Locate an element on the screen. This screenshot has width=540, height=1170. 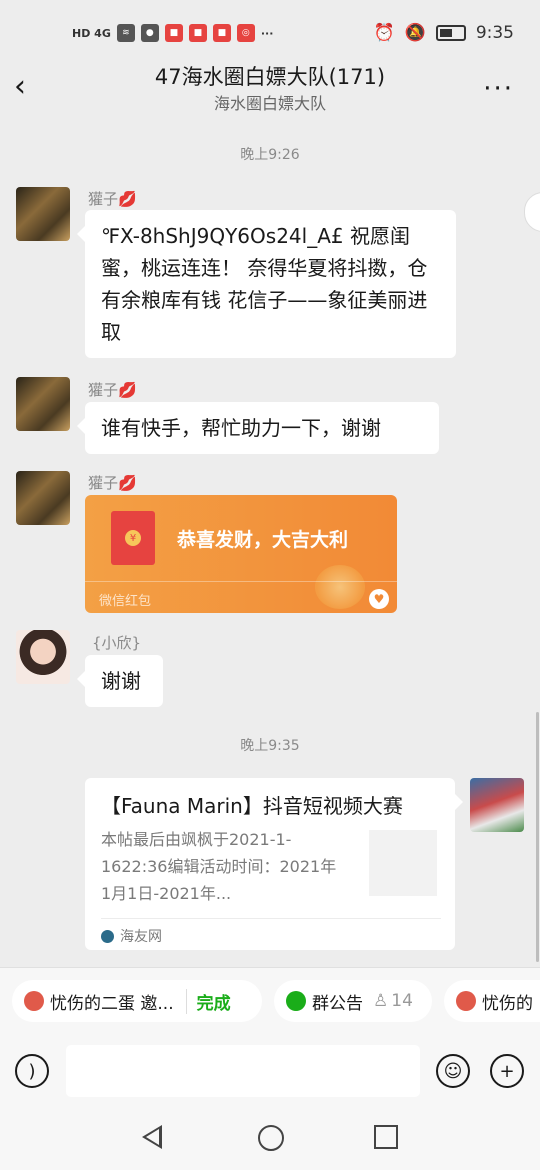
source-logo-icon is located at coordinates (107, 936).